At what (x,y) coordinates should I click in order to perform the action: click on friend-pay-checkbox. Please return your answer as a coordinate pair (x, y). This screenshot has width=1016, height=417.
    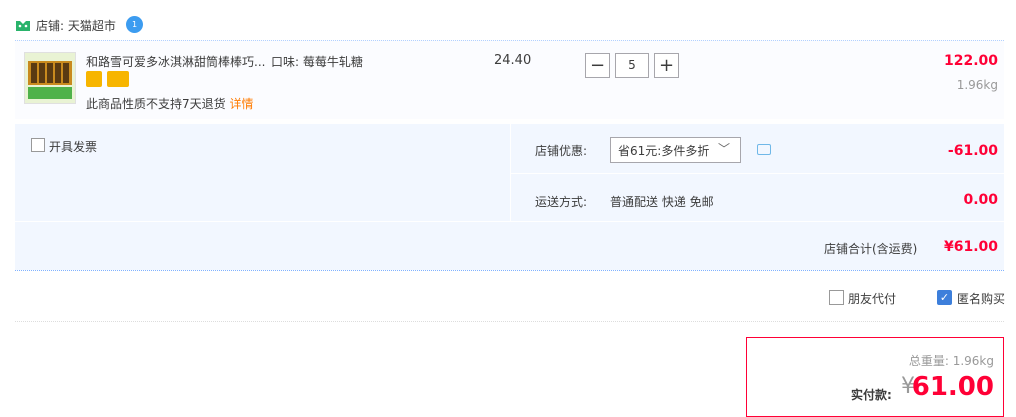
    Looking at the image, I should click on (836, 297).